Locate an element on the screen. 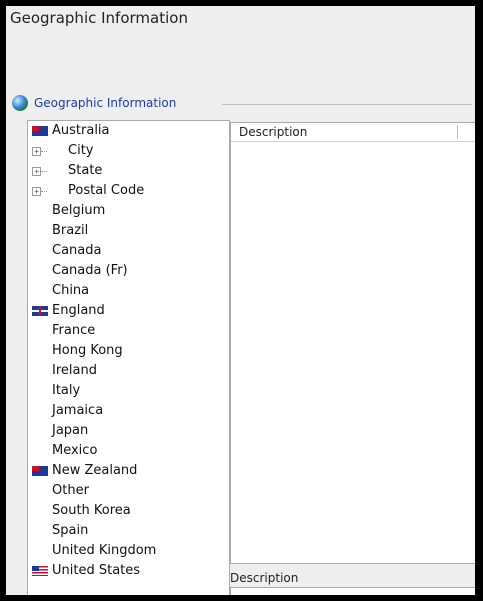 This screenshot has height=601, width=483. column-header-description: Description is located at coordinates (273, 132).